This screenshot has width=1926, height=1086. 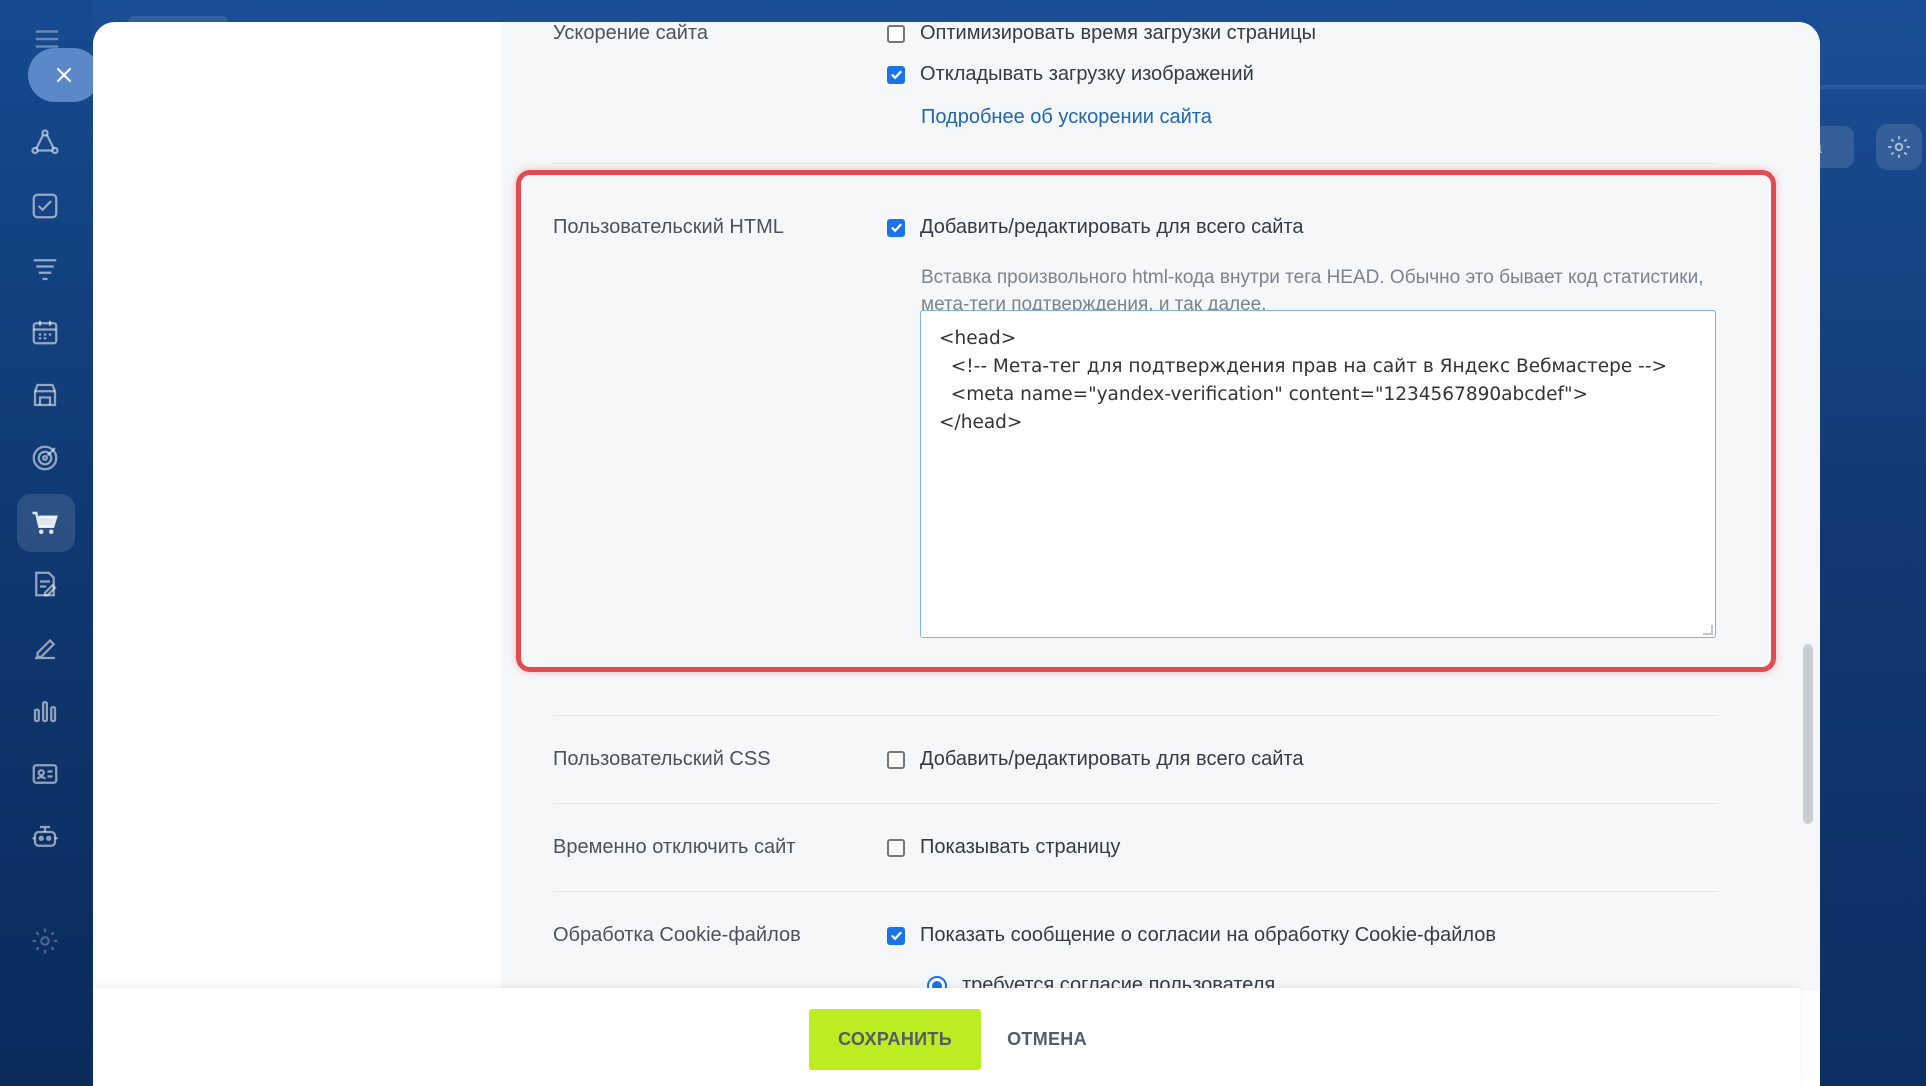 I want to click on edit-icon, so click(x=45, y=648).